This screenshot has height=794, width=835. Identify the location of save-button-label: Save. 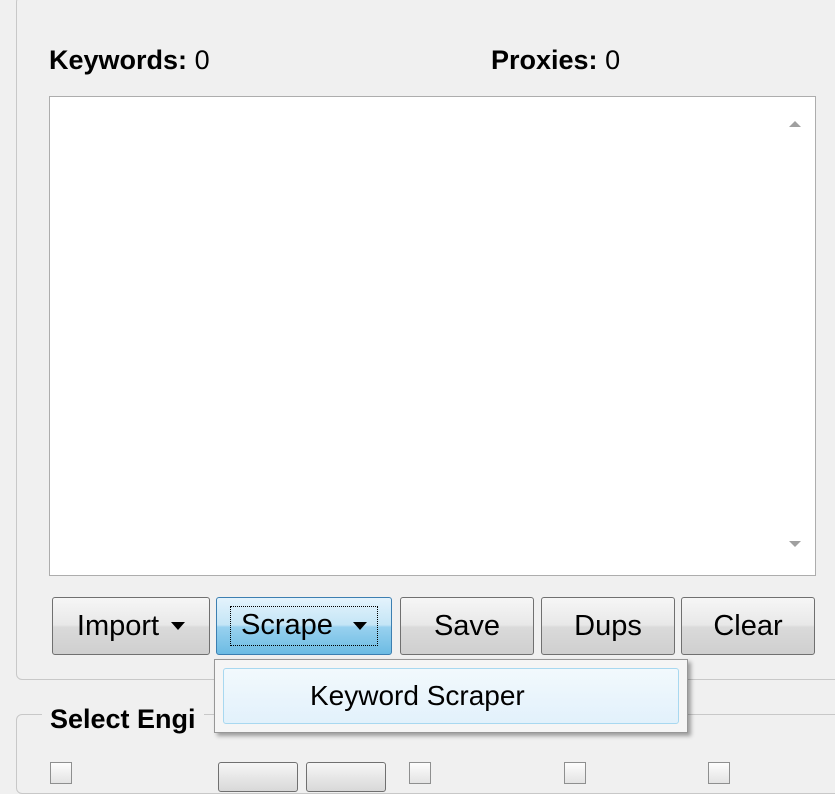
(467, 625).